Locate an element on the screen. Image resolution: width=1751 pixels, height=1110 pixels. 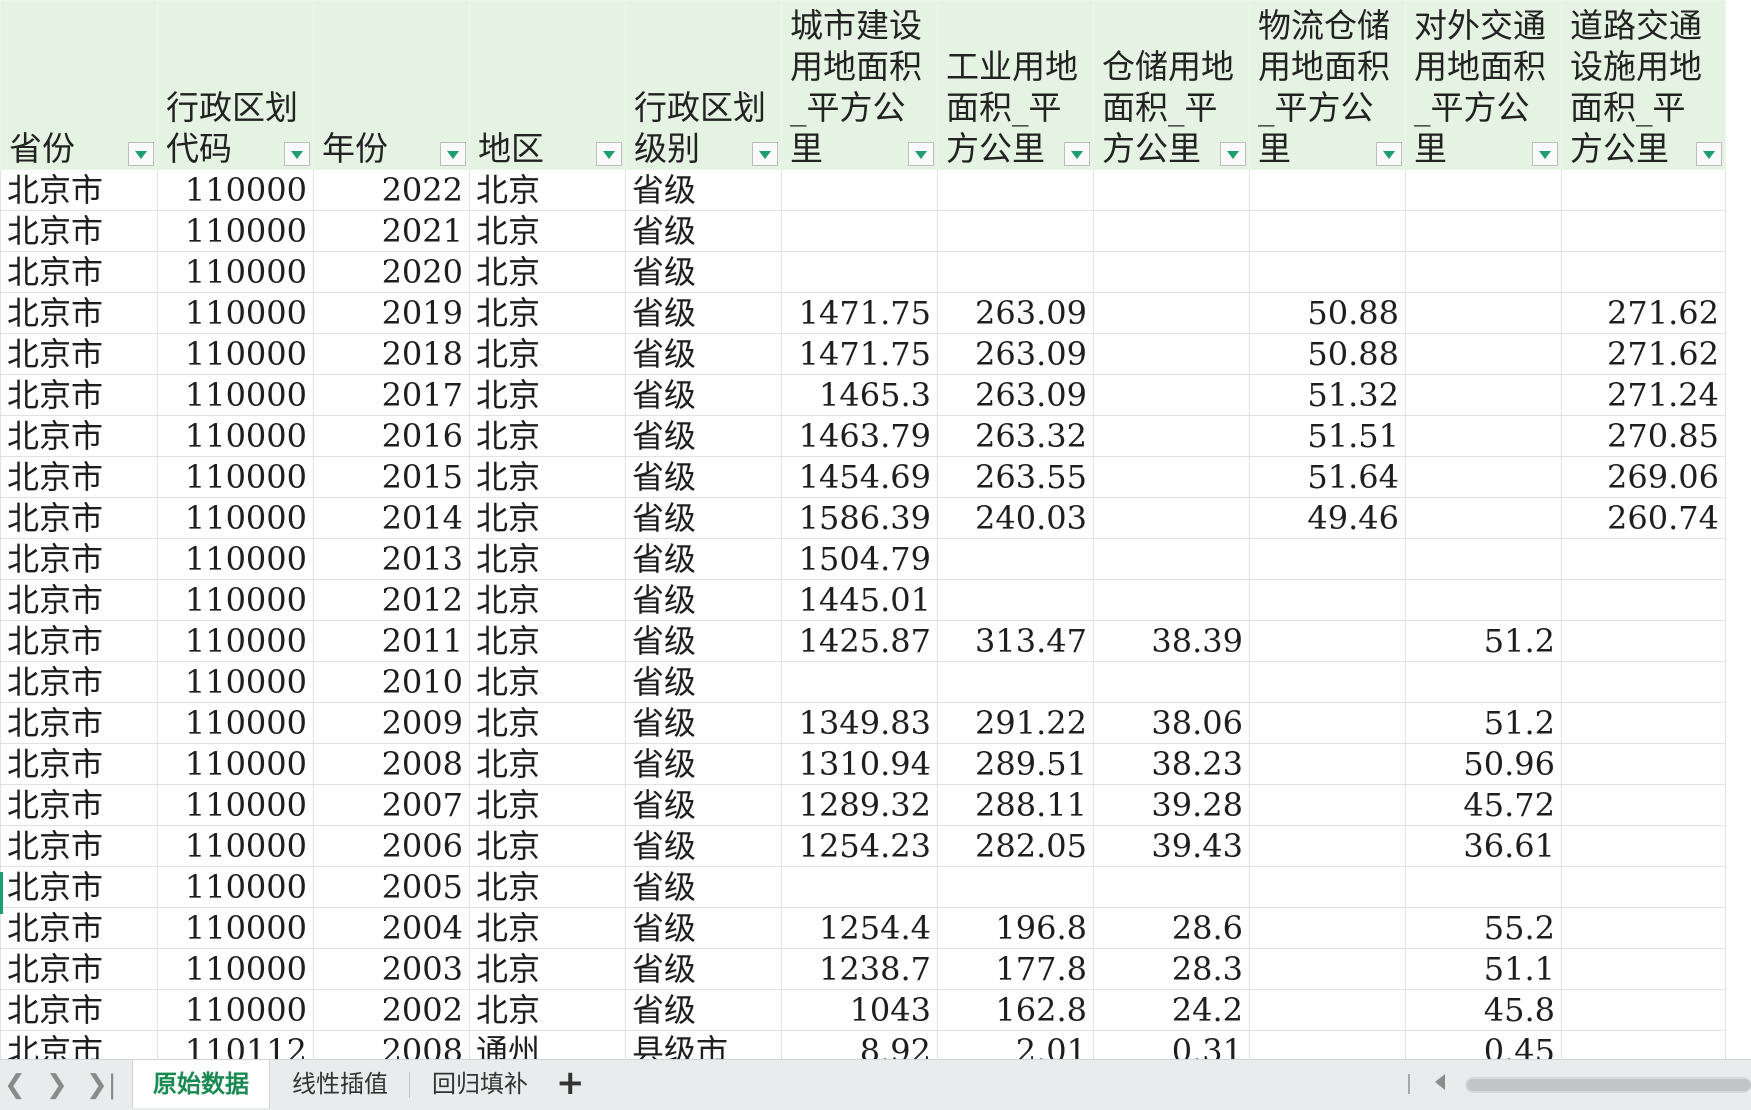
table-cell: 51.64 is located at coordinates (1327, 477).